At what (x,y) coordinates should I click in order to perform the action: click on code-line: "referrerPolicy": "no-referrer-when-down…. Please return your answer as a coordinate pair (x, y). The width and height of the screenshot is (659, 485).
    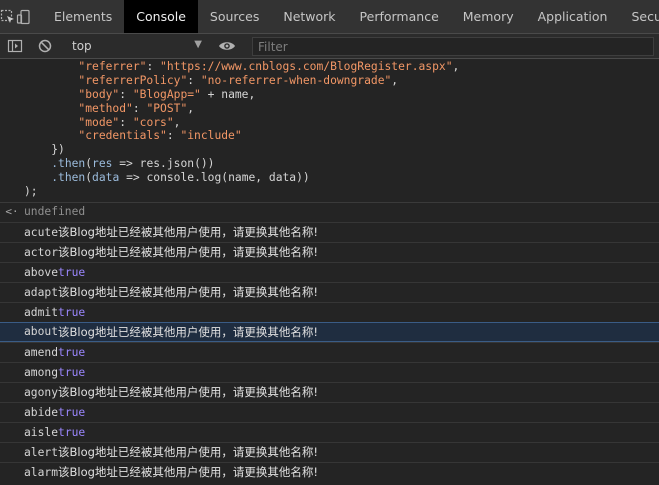
    Looking at the image, I should click on (238, 80).